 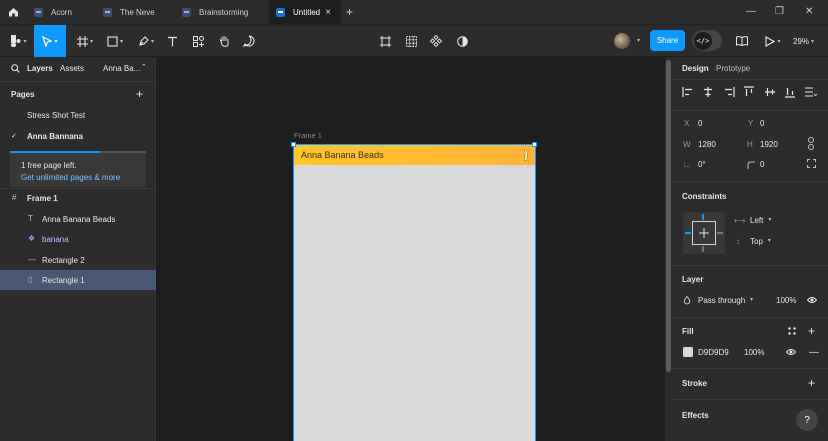 I want to click on align-bottom-icon, so click(x=790, y=92).